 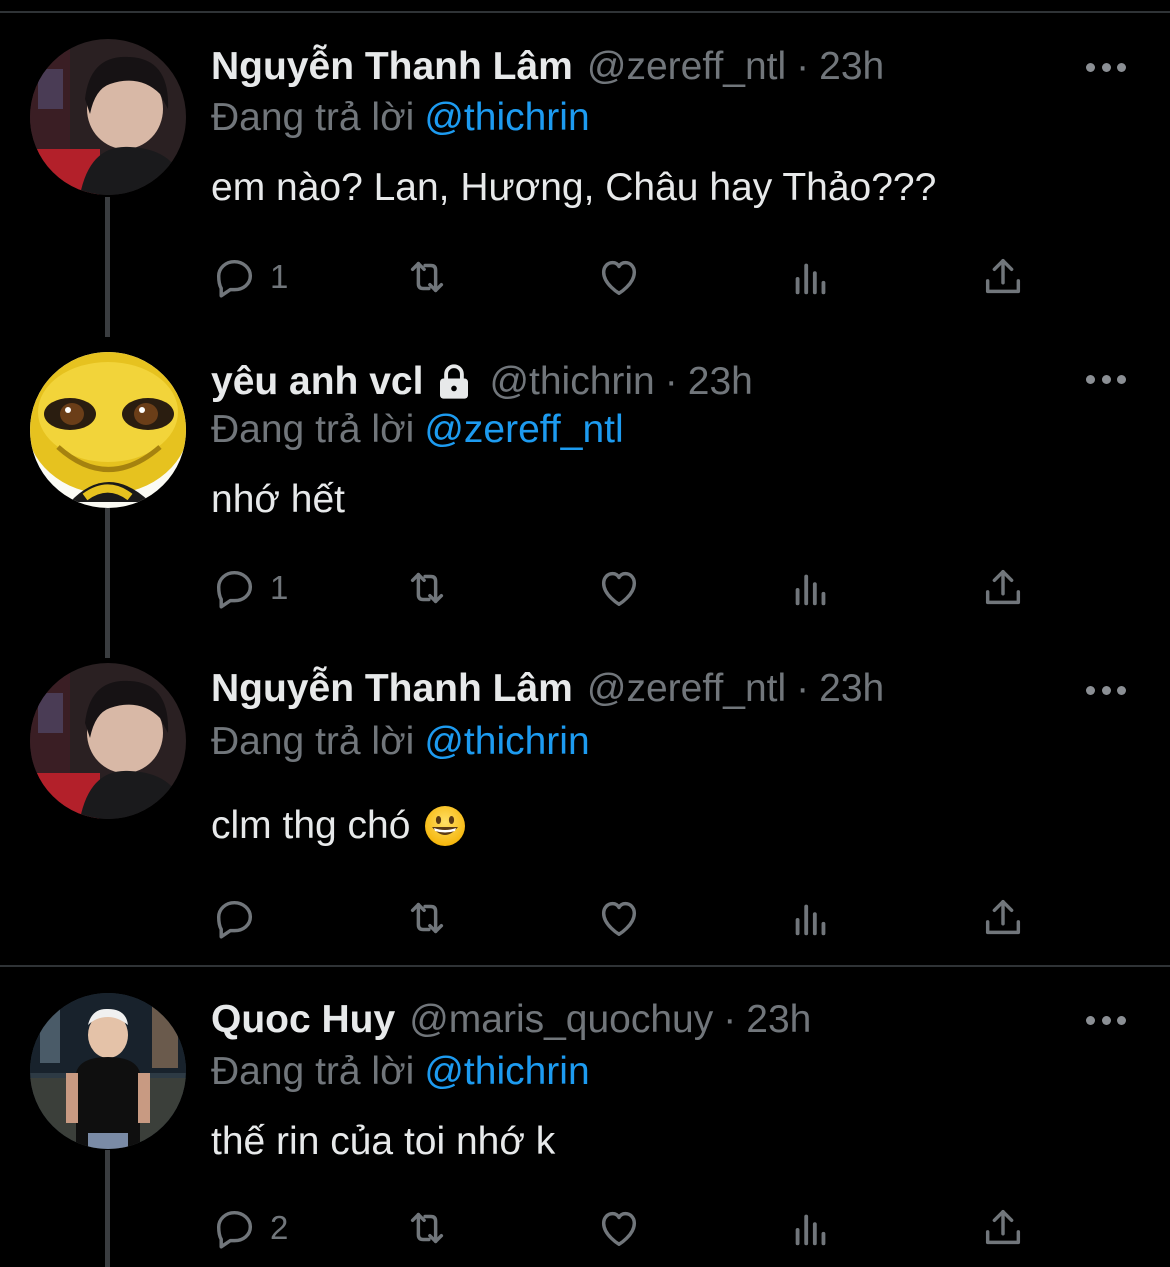 I want to click on tweet-text: clm thg chó, so click(x=338, y=826).